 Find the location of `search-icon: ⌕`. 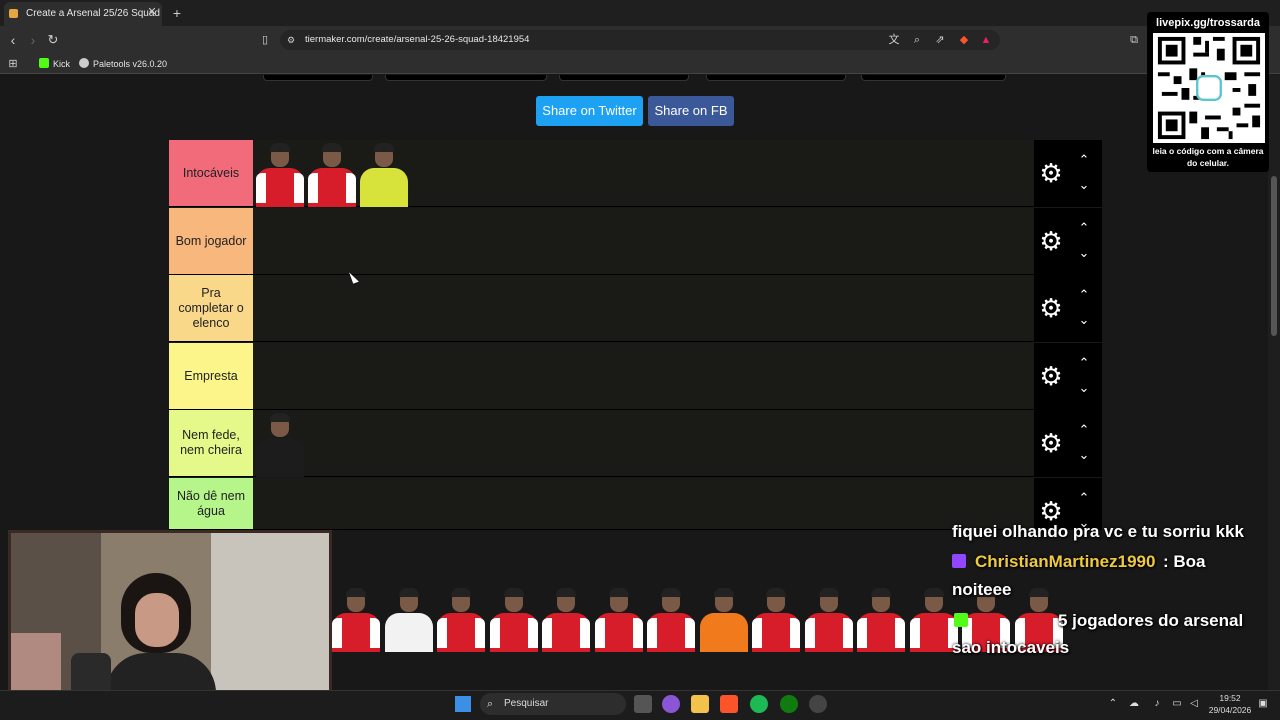

search-icon: ⌕ is located at coordinates (490, 704).